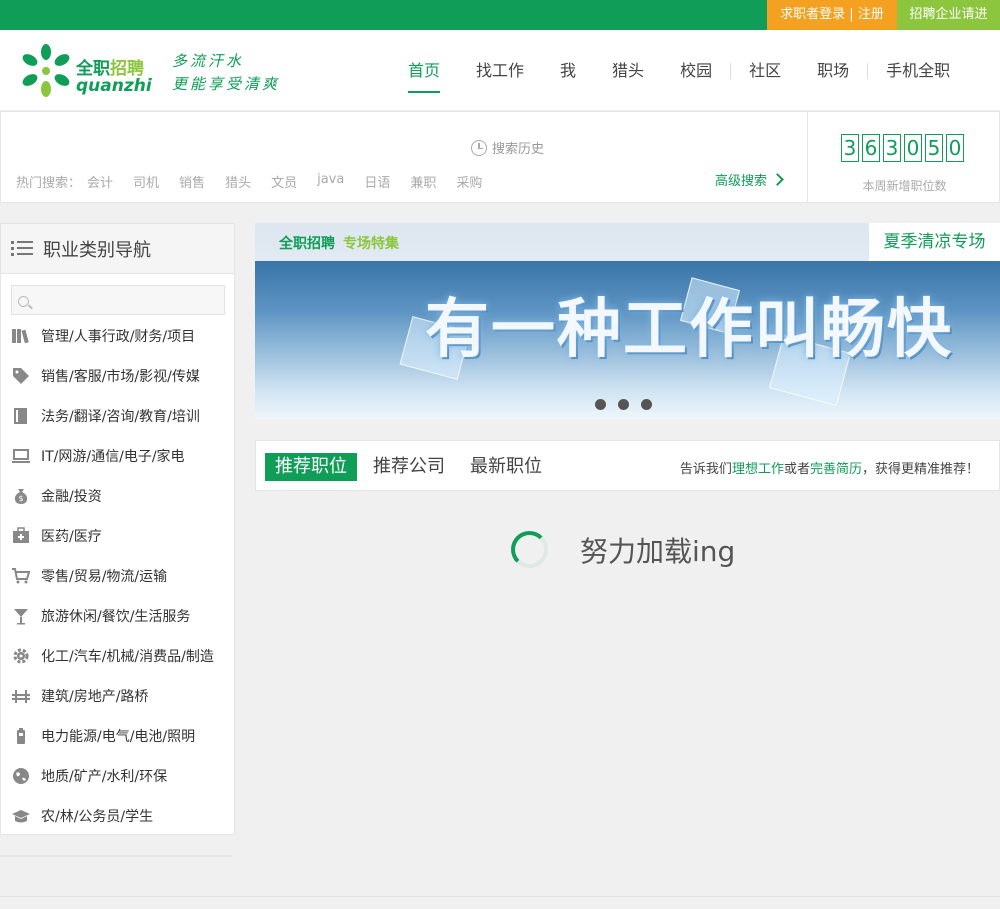 The image size is (1000, 909). I want to click on category-item: 零售/贸易/物流/运输, so click(117, 576).